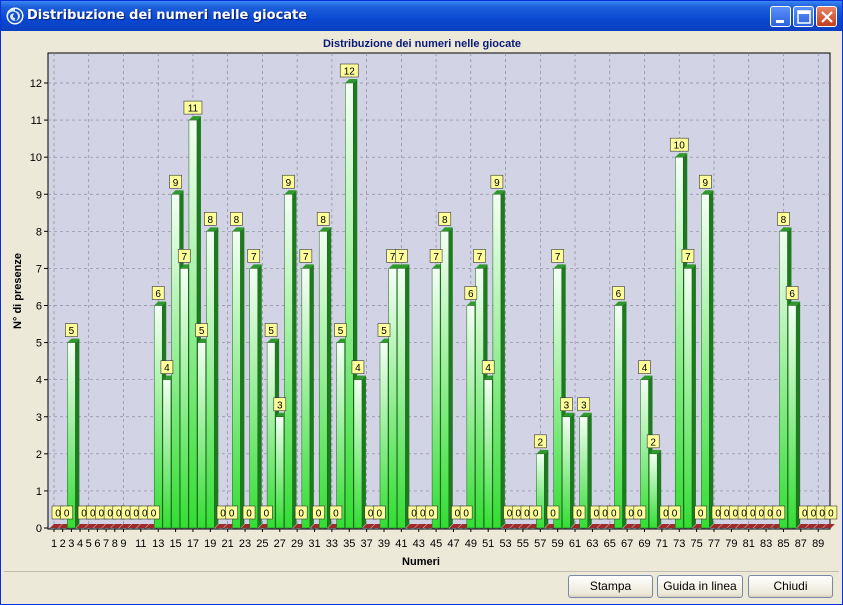 The width and height of the screenshot is (843, 605). I want to click on title-bar: Distribuzione dei numeri nelle giocate, so click(421, 16).